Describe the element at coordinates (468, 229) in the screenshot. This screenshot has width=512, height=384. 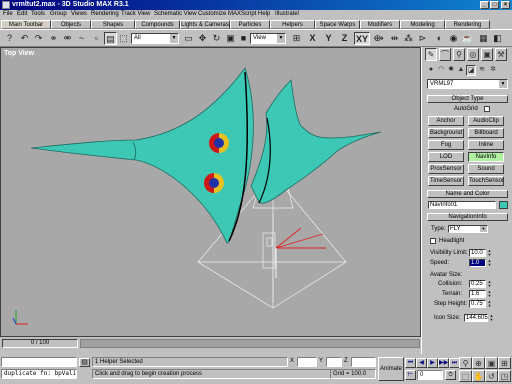
I see `type-dropdown: FLY ▼` at that location.